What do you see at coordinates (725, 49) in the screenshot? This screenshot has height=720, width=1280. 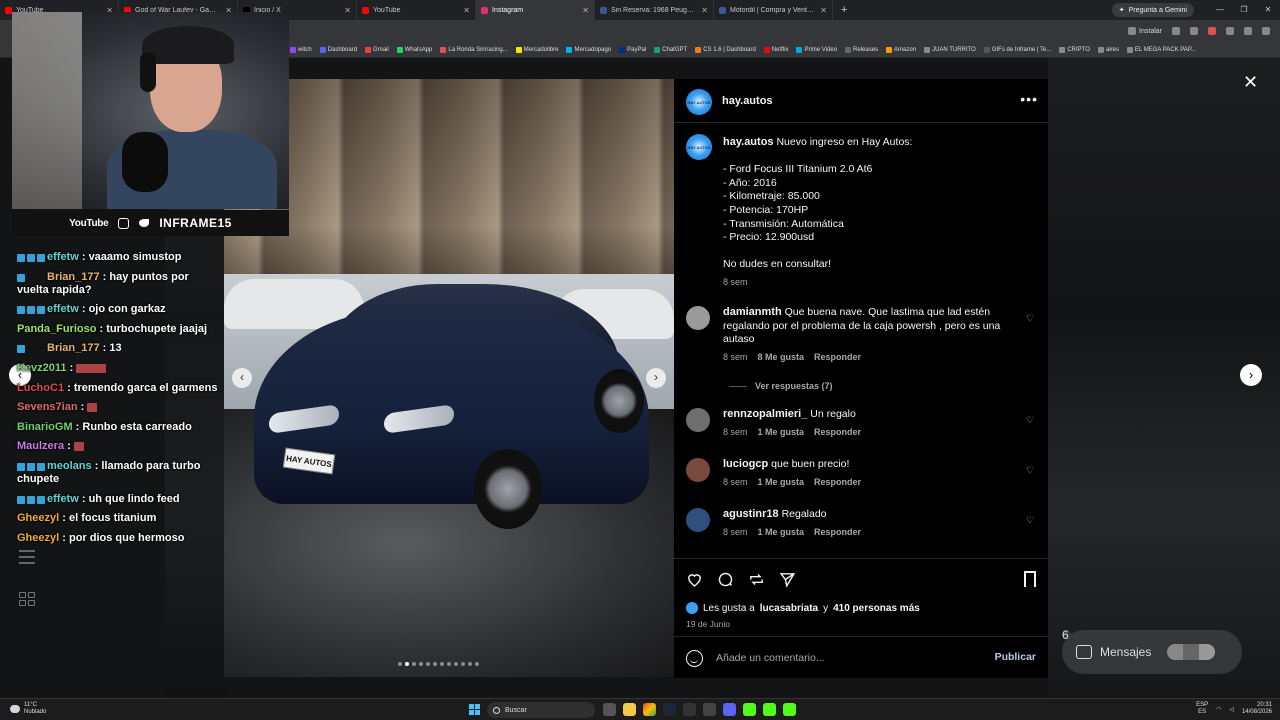 I see `bookmark-item: CS 1.6 | Dashboard` at bounding box center [725, 49].